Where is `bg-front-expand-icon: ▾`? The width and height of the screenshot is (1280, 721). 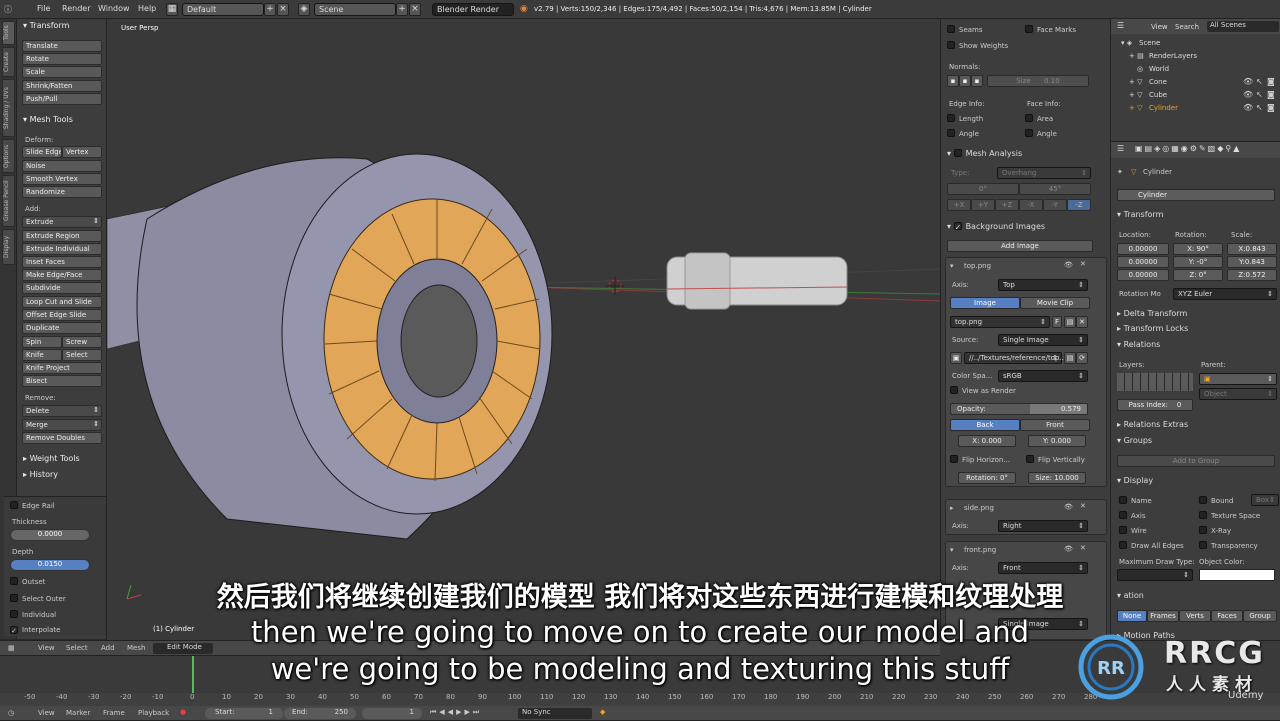 bg-front-expand-icon: ▾ is located at coordinates (952, 550).